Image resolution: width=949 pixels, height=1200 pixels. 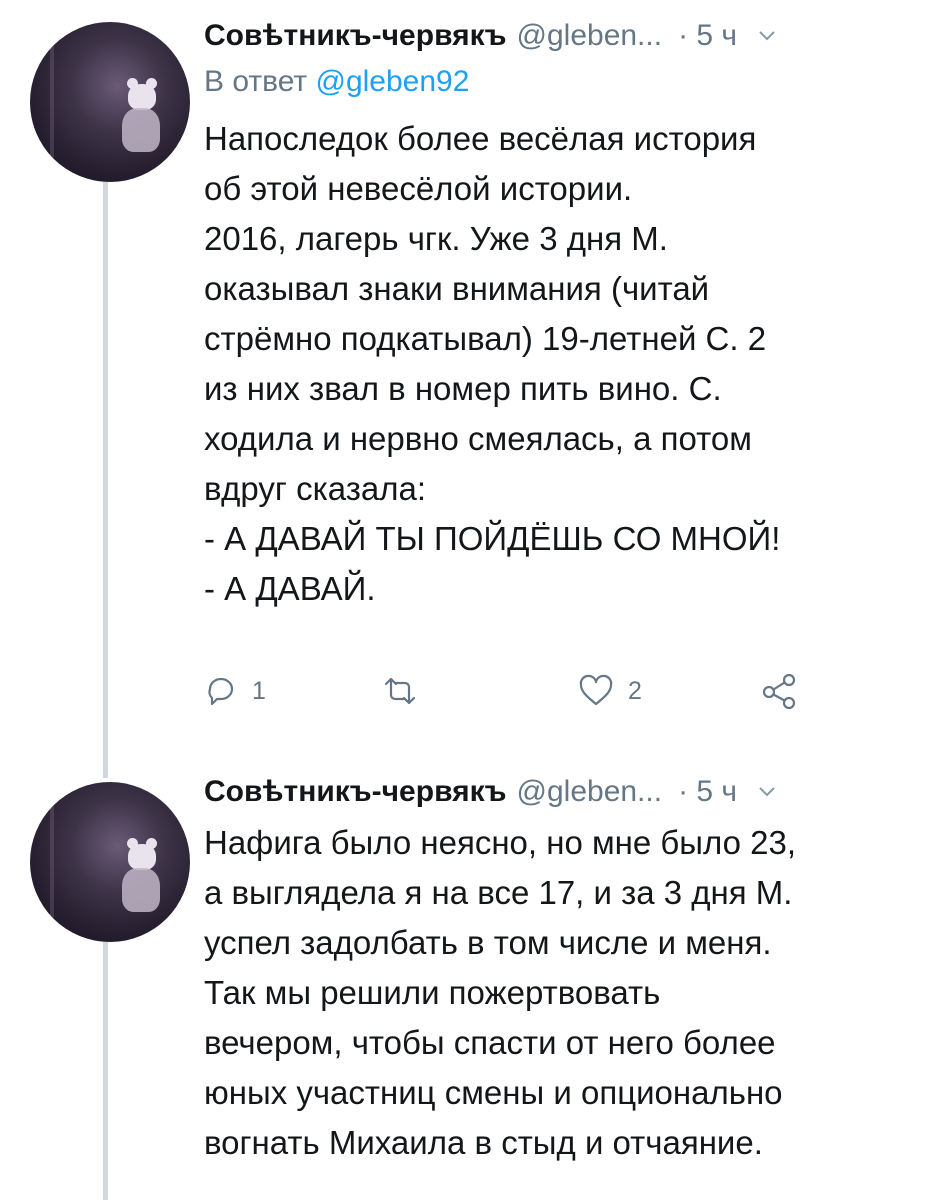 What do you see at coordinates (566, 82) in the screenshot?
I see `reply-to-line: В ответ @gleben92` at bounding box center [566, 82].